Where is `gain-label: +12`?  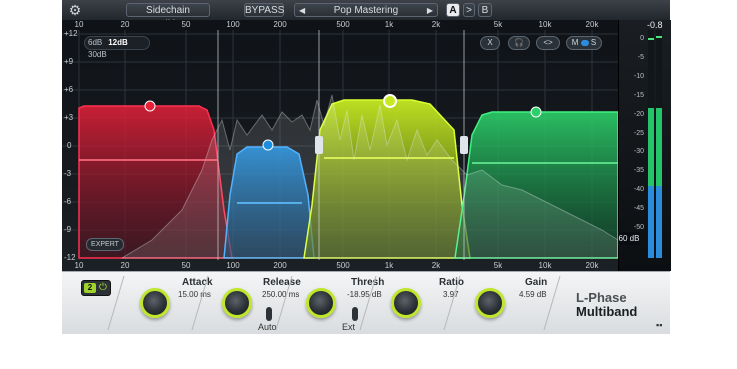 gain-label: +12 is located at coordinates (71, 33).